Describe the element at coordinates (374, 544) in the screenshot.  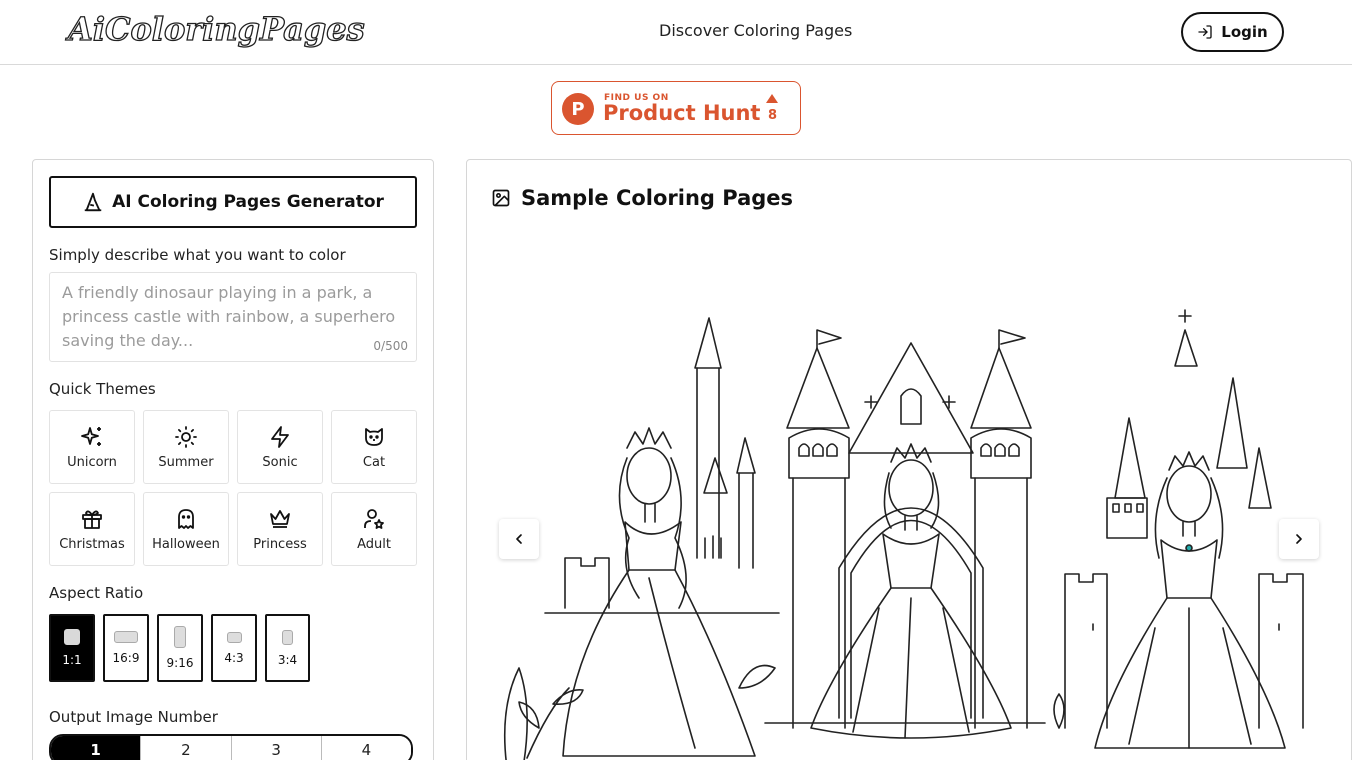
I see `theme-label: Adult` at that location.